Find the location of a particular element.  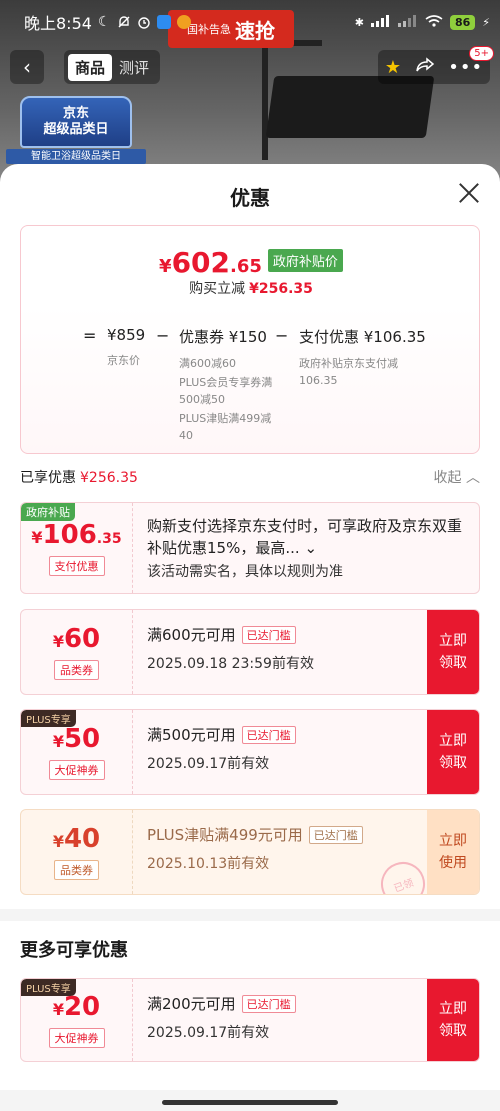

chevron-up-icon: ︿ is located at coordinates (473, 478).